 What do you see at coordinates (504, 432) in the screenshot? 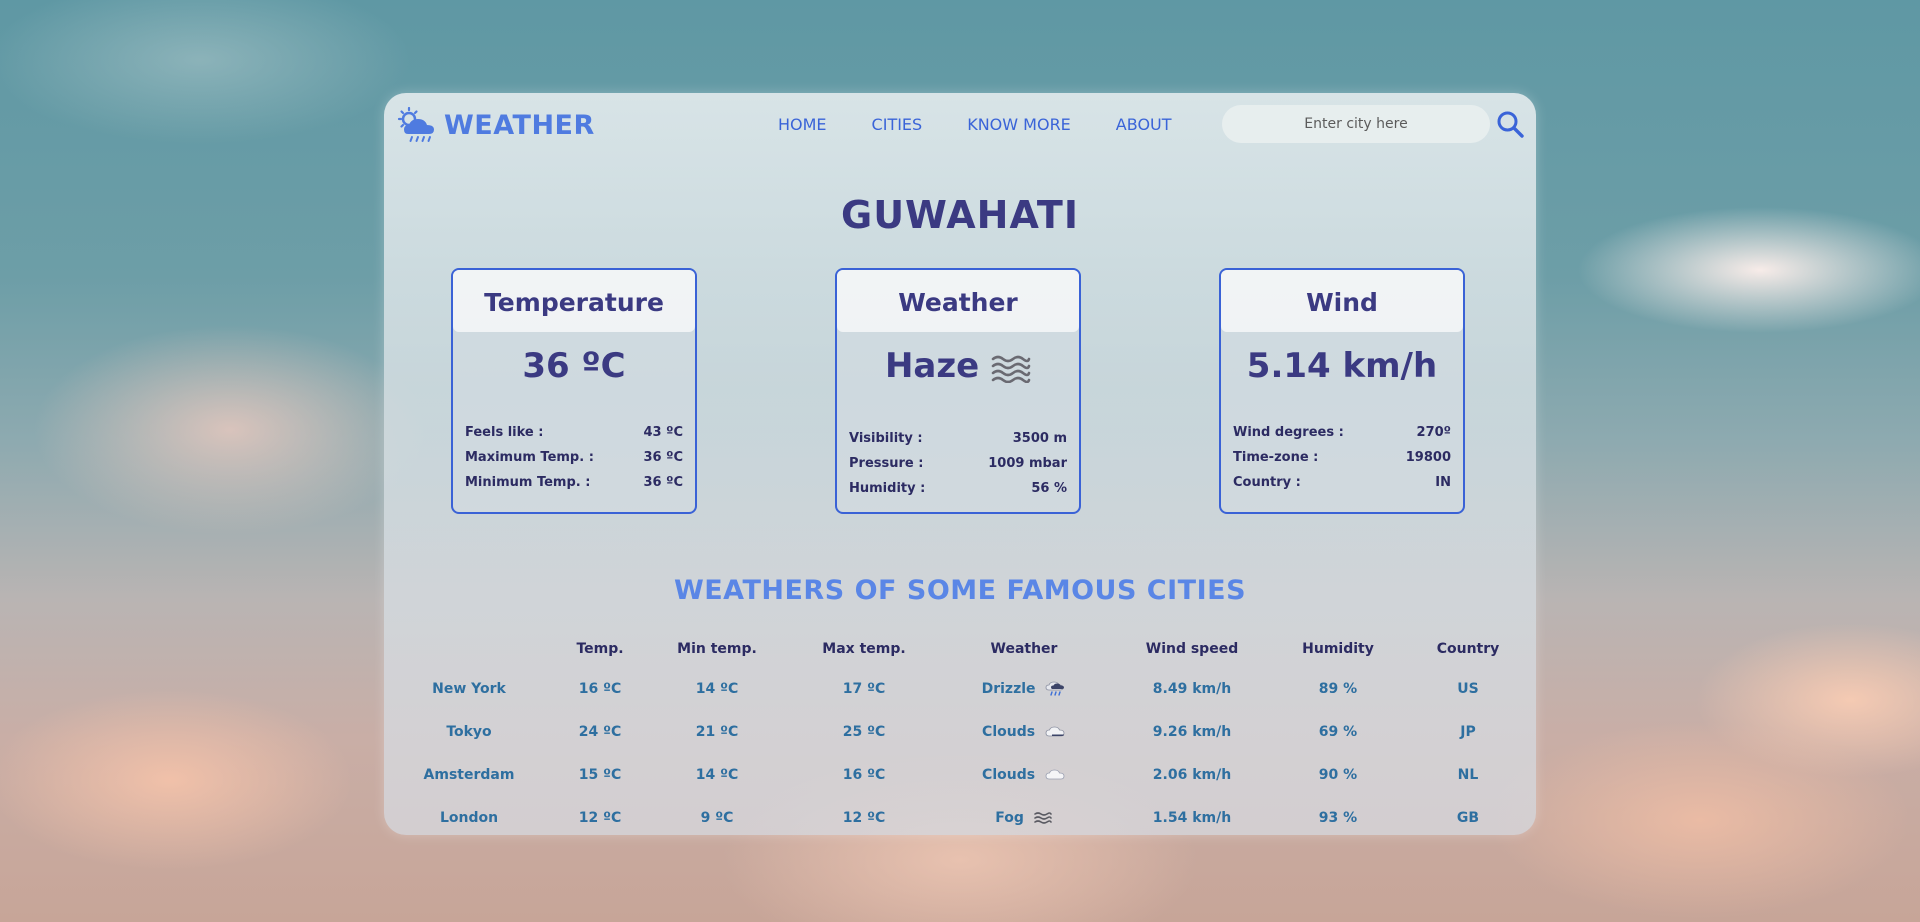
I see `detail-label: Feels like :` at bounding box center [504, 432].